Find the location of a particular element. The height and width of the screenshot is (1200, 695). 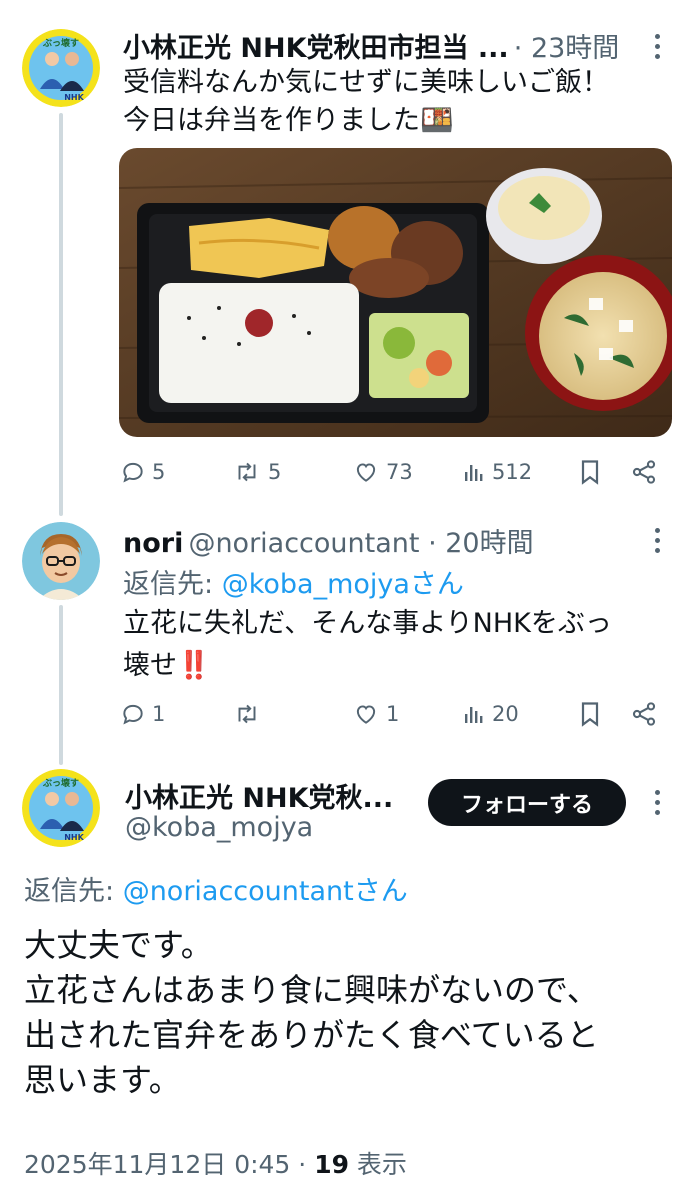

double-exclamation-emoji: ‼️ is located at coordinates (194, 665).